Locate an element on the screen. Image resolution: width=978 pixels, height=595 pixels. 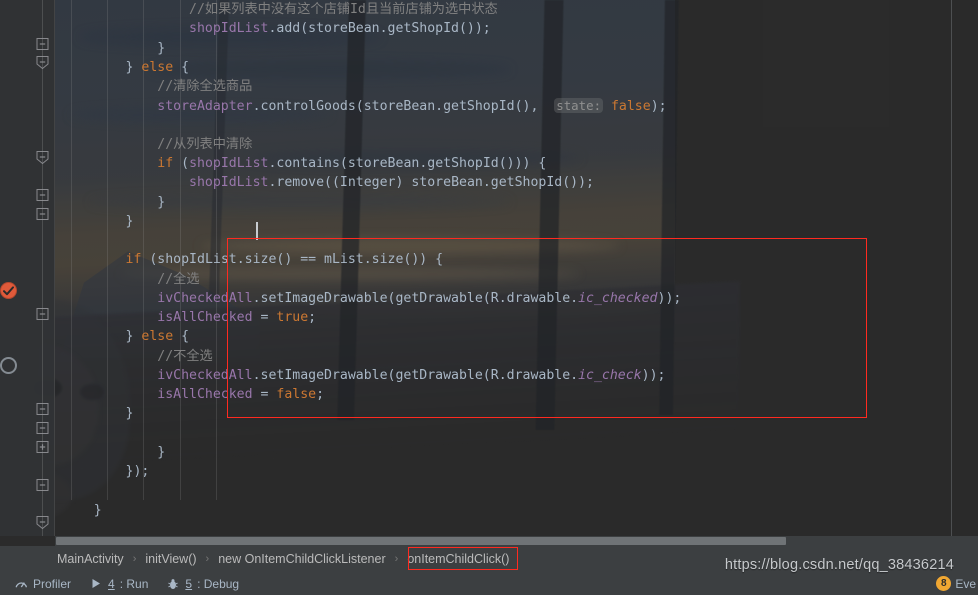
code-line: shopIdList.add(storeBean.getShopId()); is located at coordinates (516, 28).